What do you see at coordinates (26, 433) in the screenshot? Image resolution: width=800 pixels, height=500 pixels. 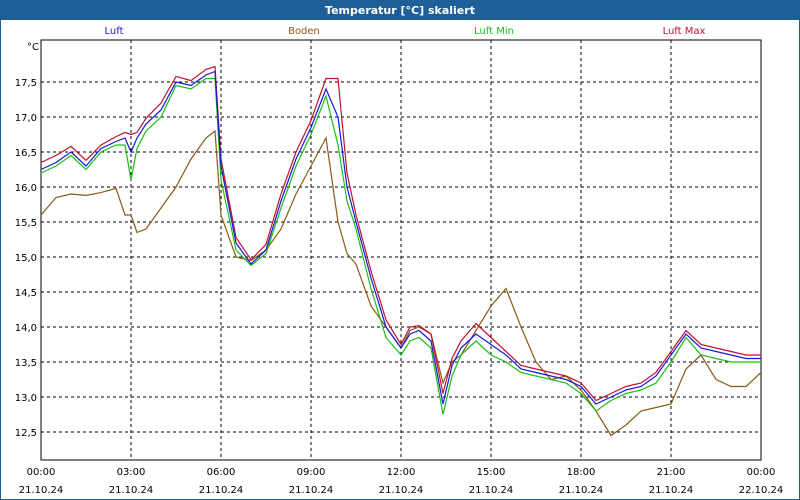 I see `y-tick-label: 12,5` at bounding box center [26, 433].